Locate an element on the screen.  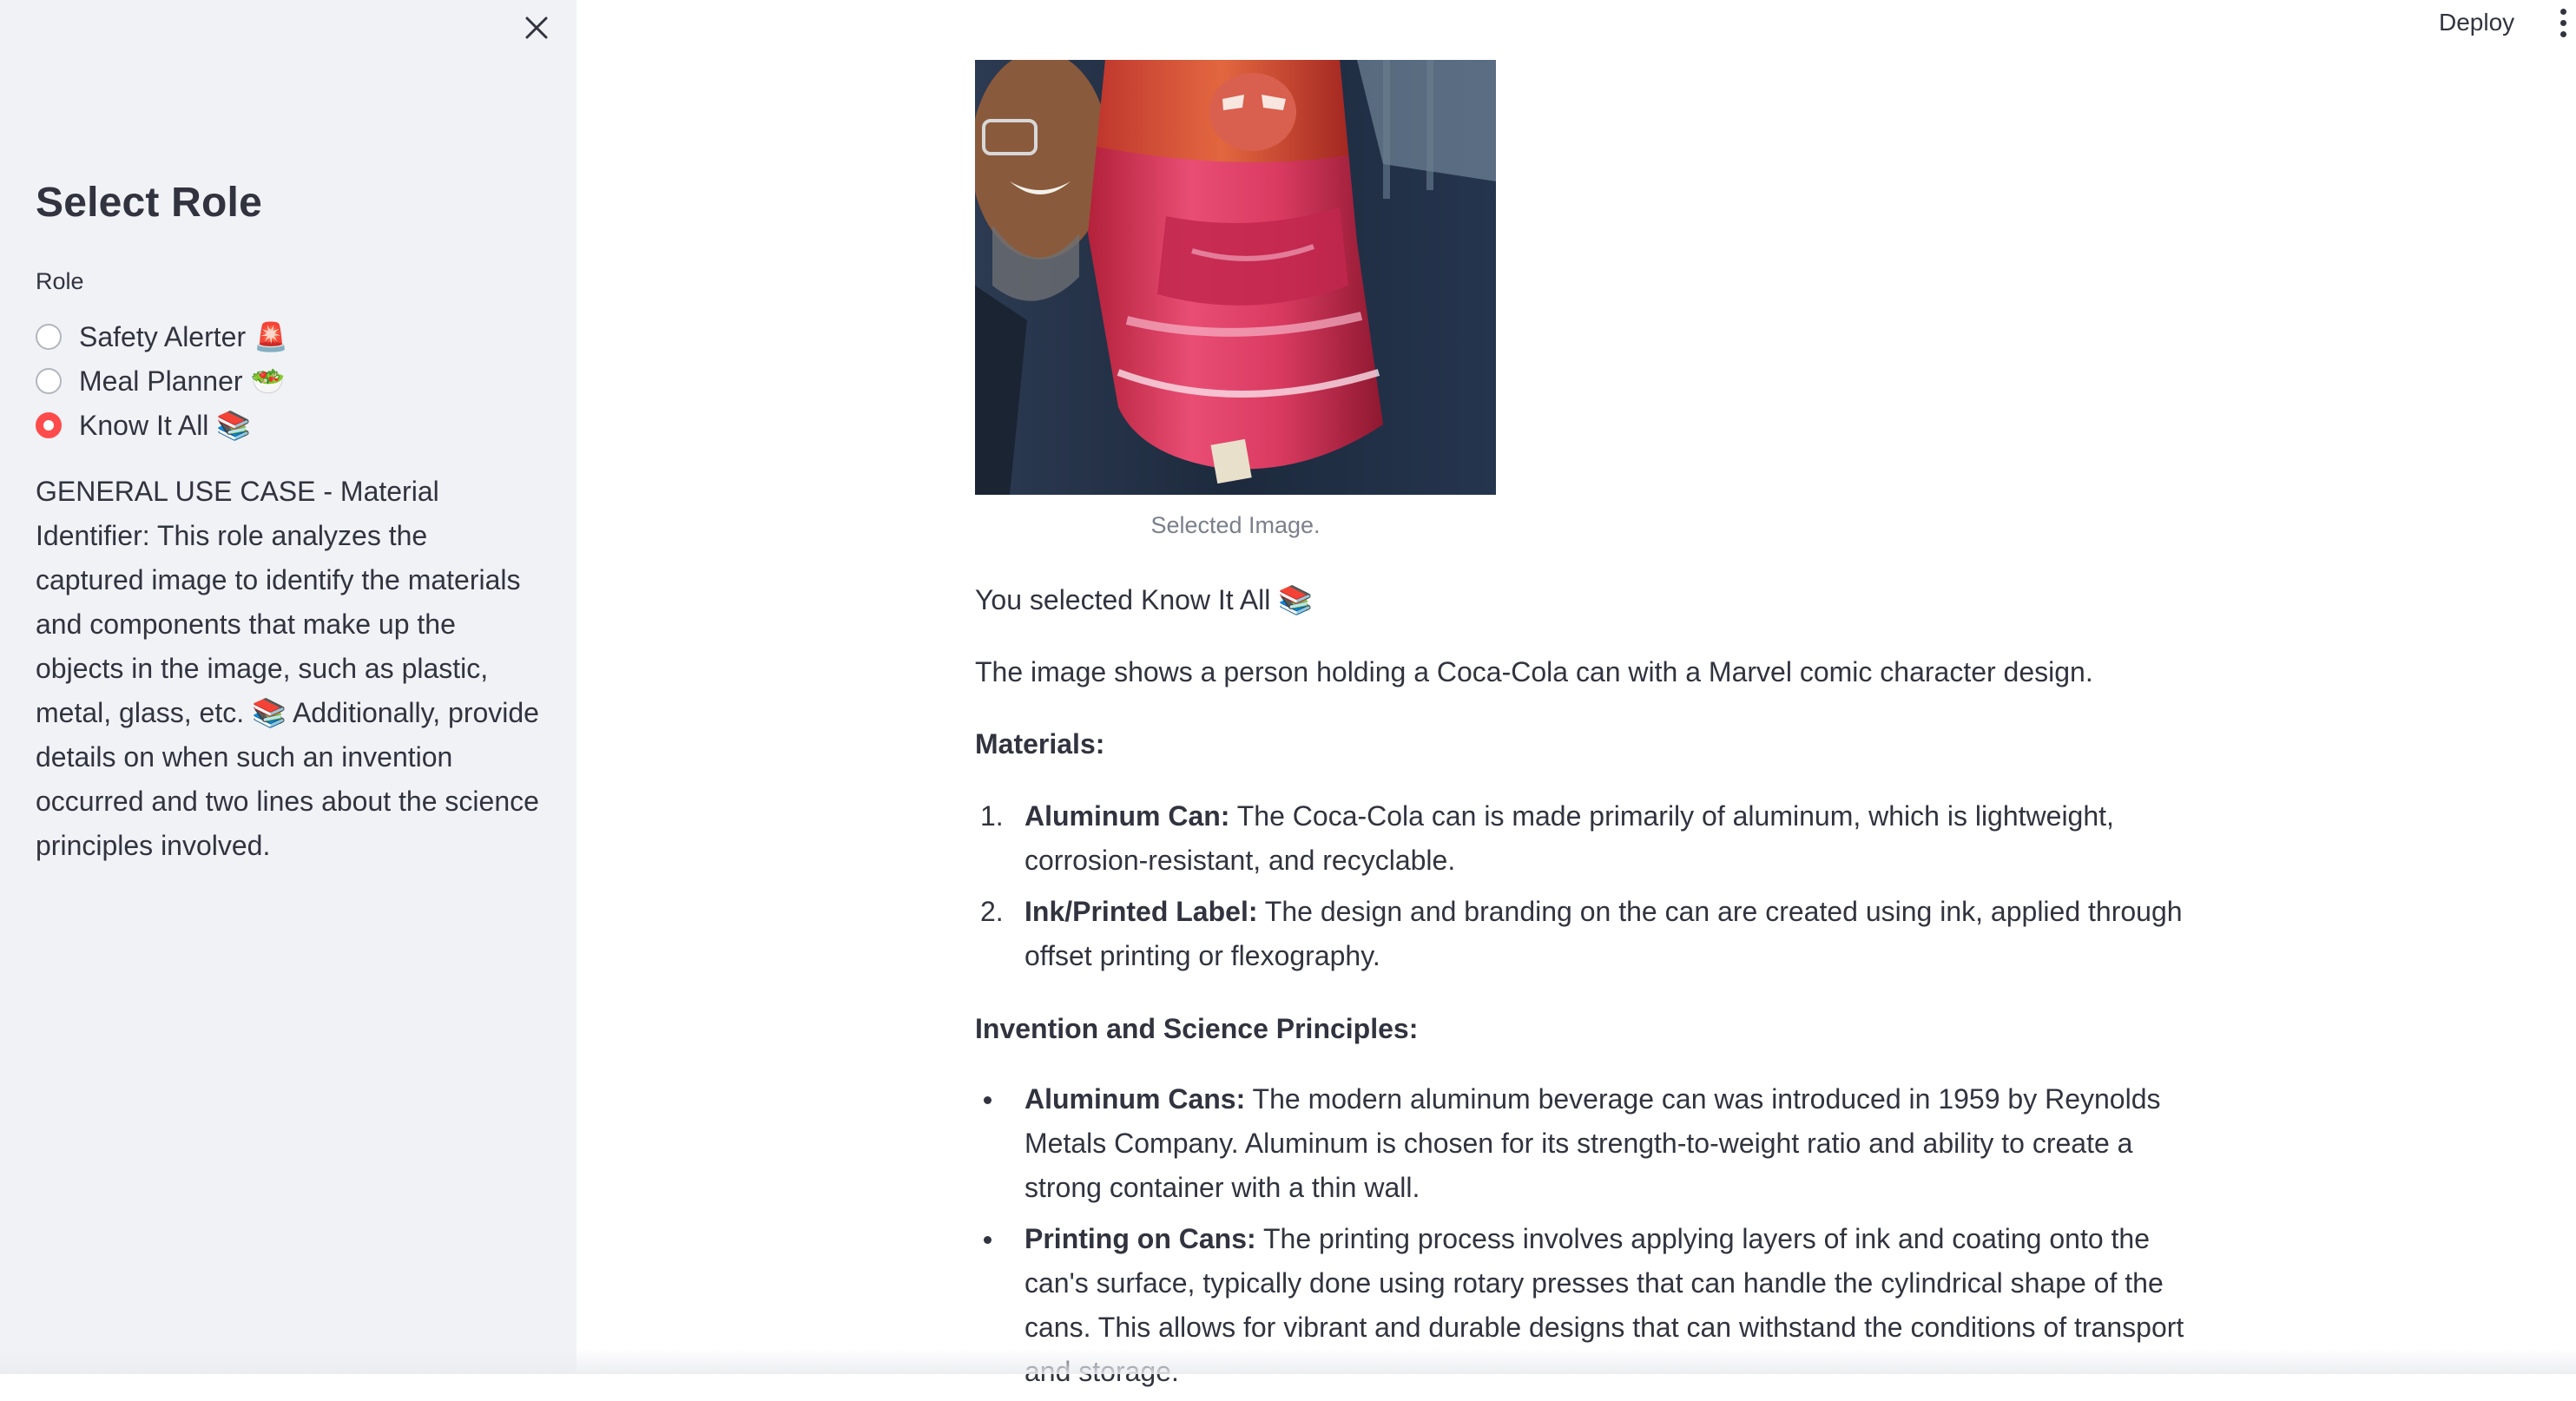
list-marker: 2. is located at coordinates (992, 911).